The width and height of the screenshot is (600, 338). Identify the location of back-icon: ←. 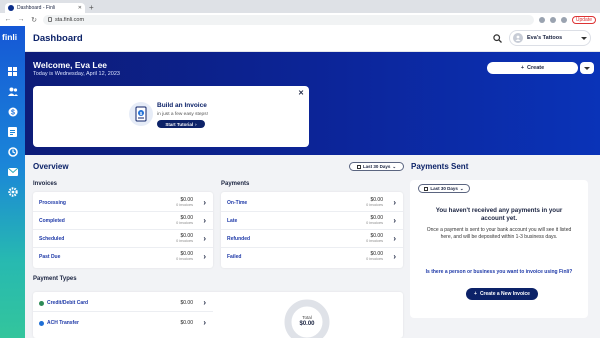
(8, 19).